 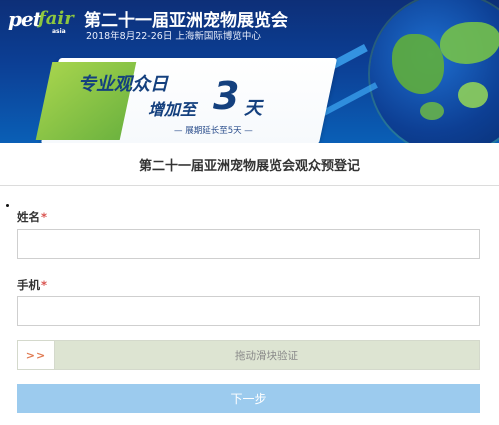 I want to click on name-label-text: 姓名, so click(x=28, y=217).